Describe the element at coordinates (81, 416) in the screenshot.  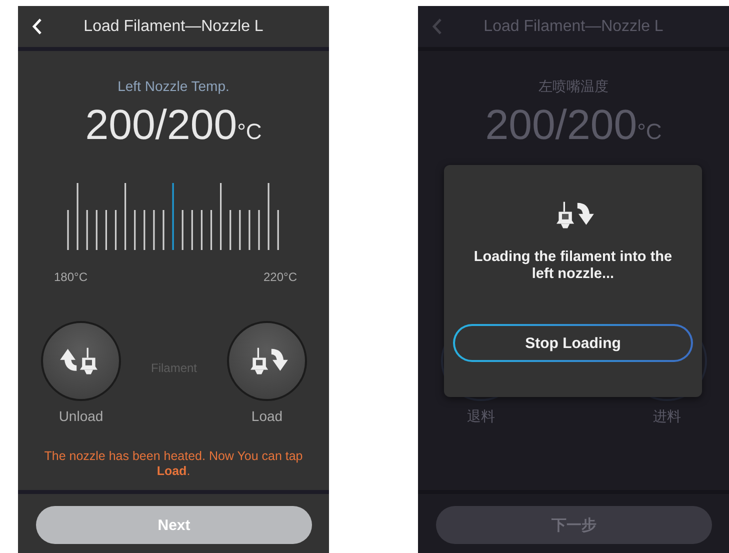
I see `action-label: Unload` at that location.